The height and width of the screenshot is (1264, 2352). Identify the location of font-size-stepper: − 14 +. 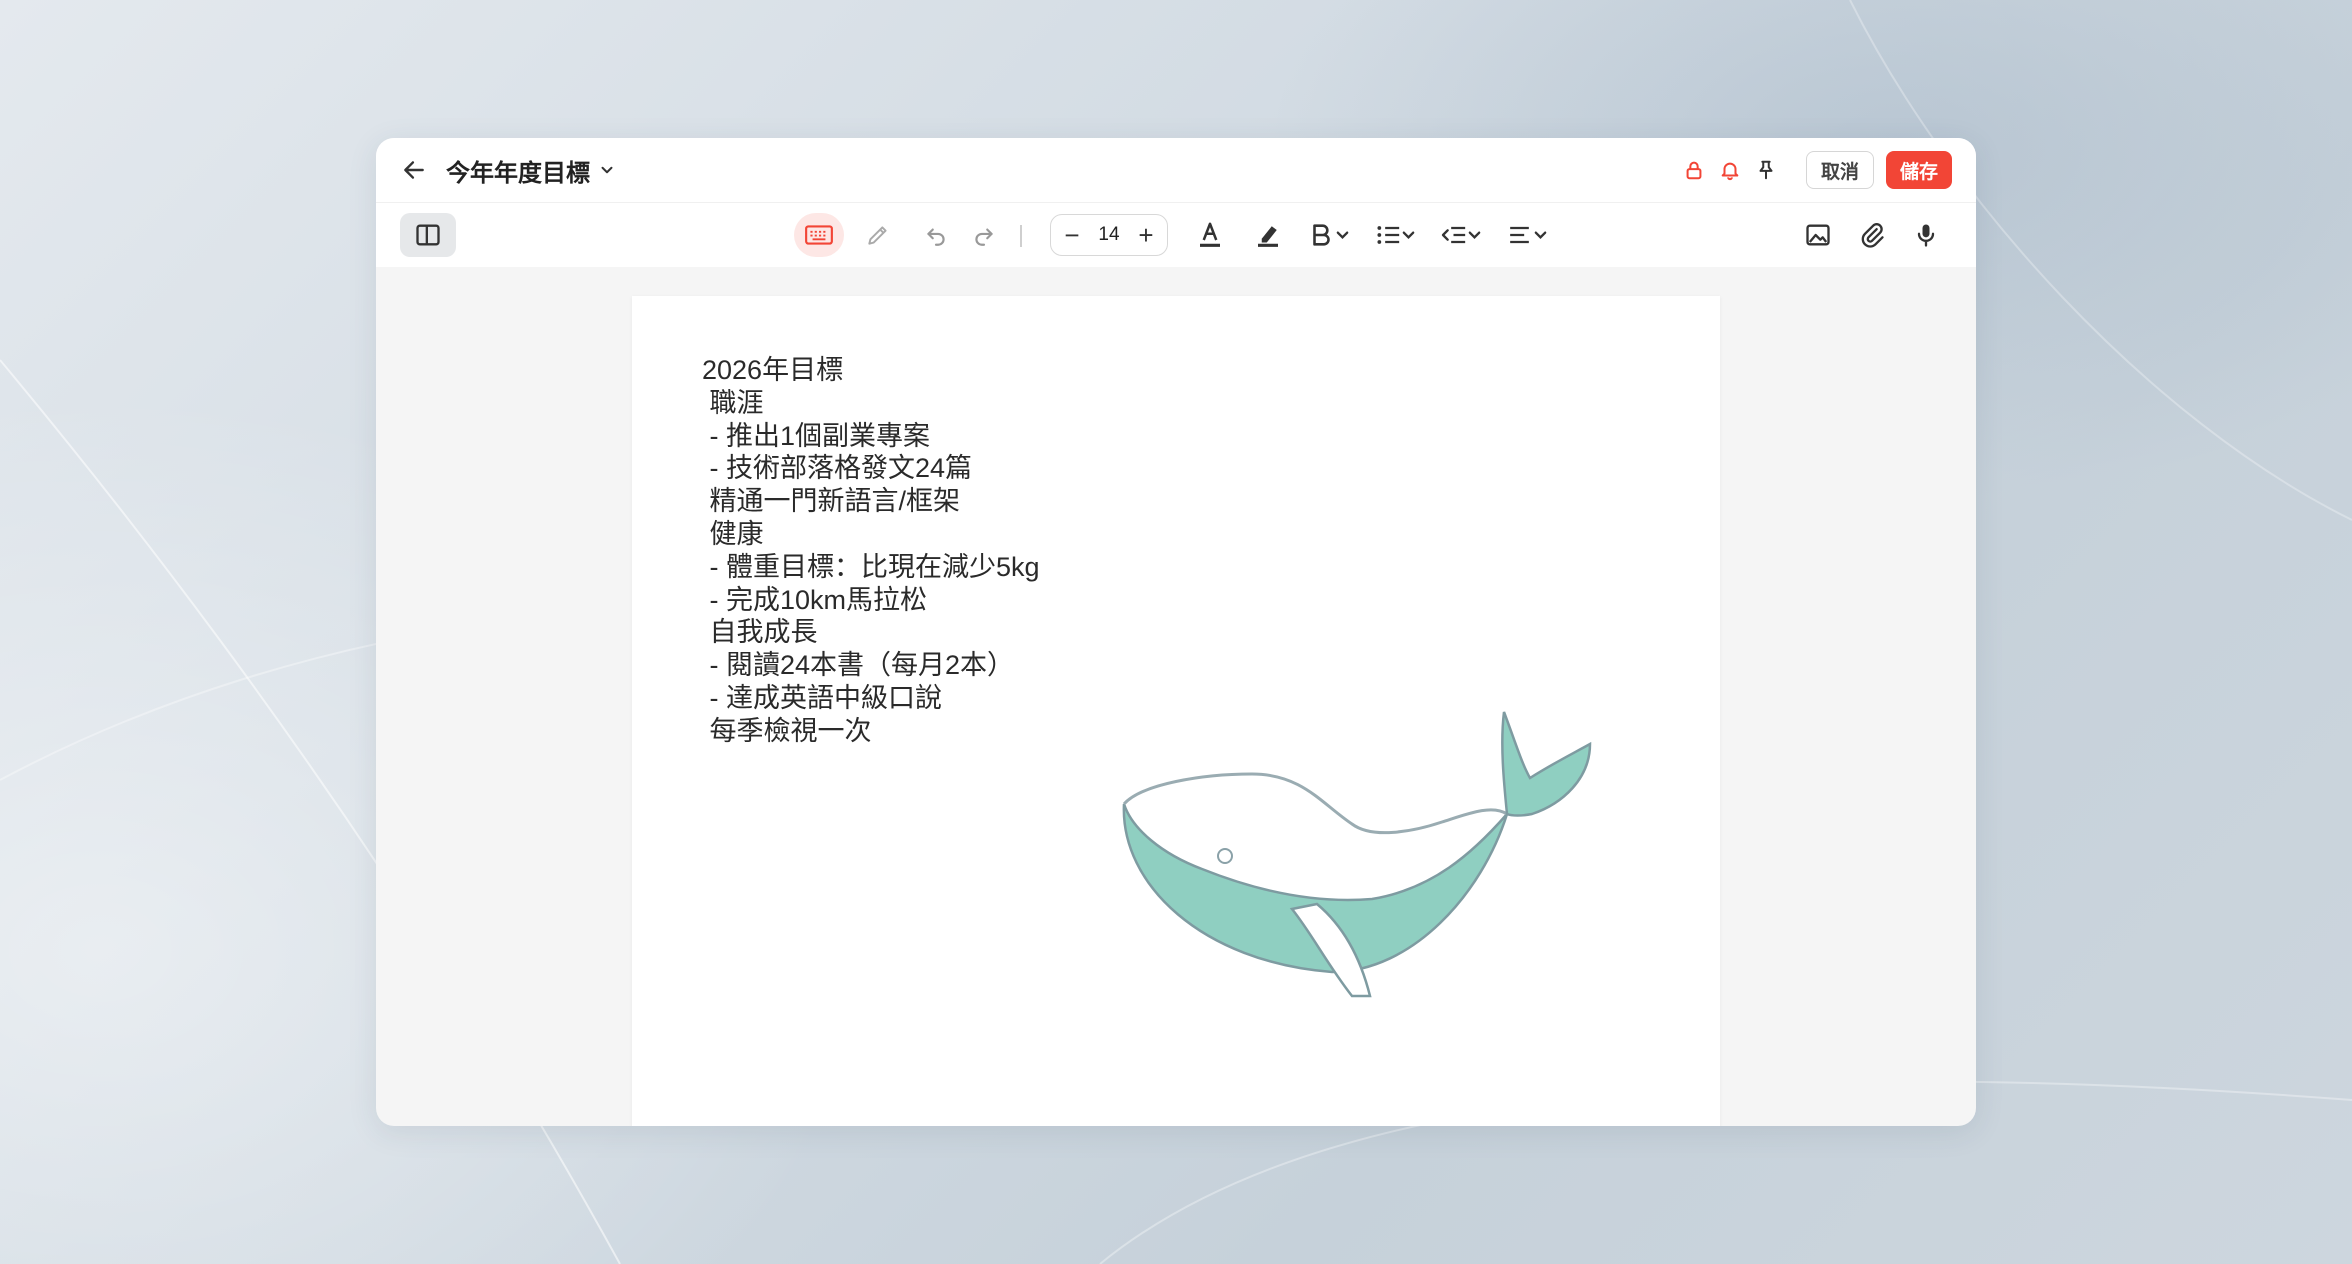
(1109, 235).